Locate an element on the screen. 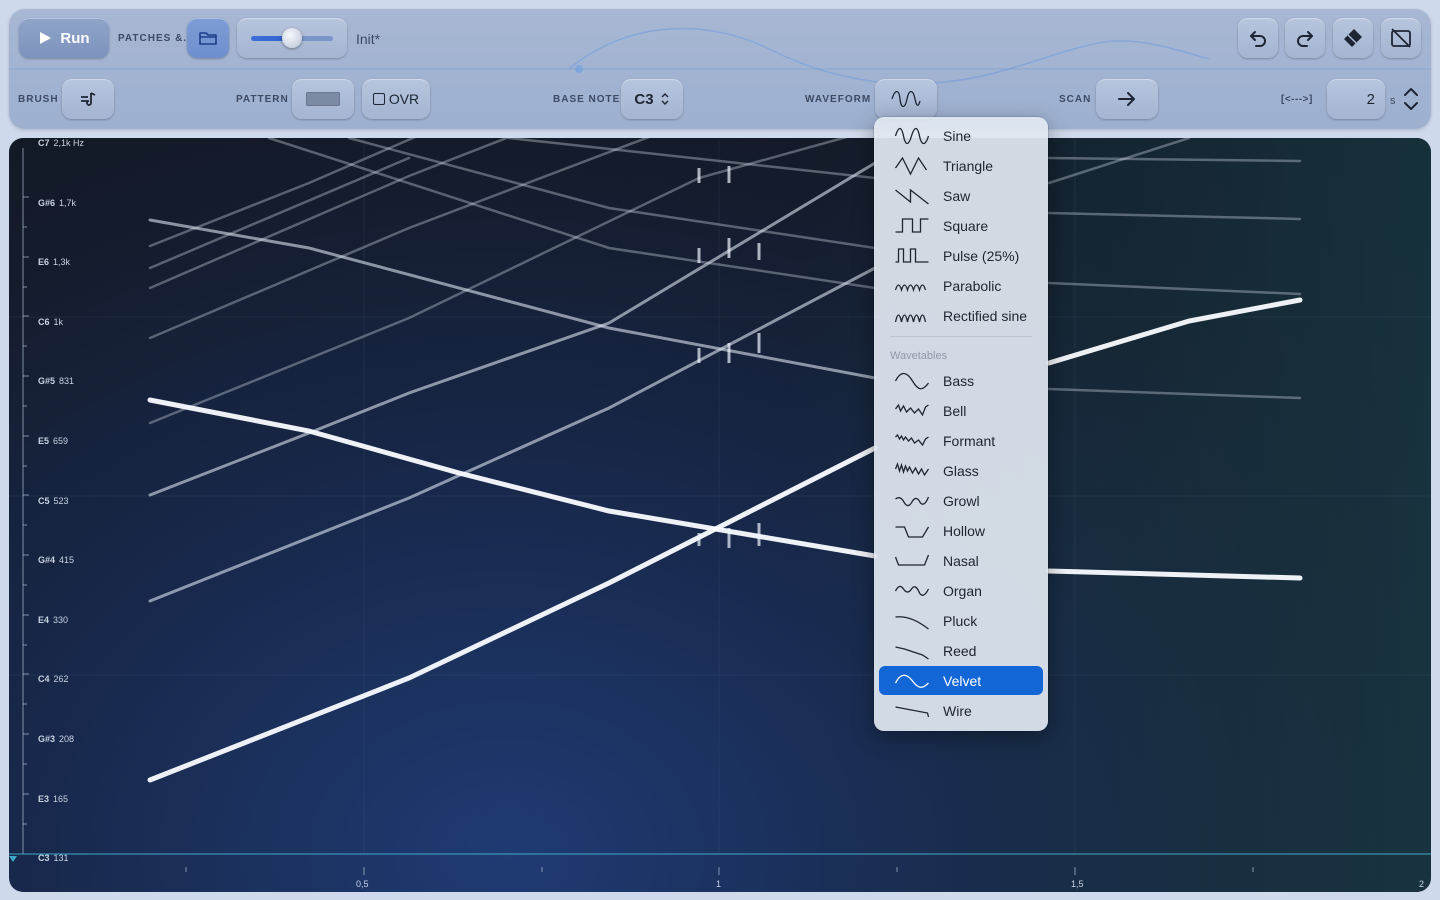 This screenshot has height=900, width=1440. volume-slider is located at coordinates (292, 38).